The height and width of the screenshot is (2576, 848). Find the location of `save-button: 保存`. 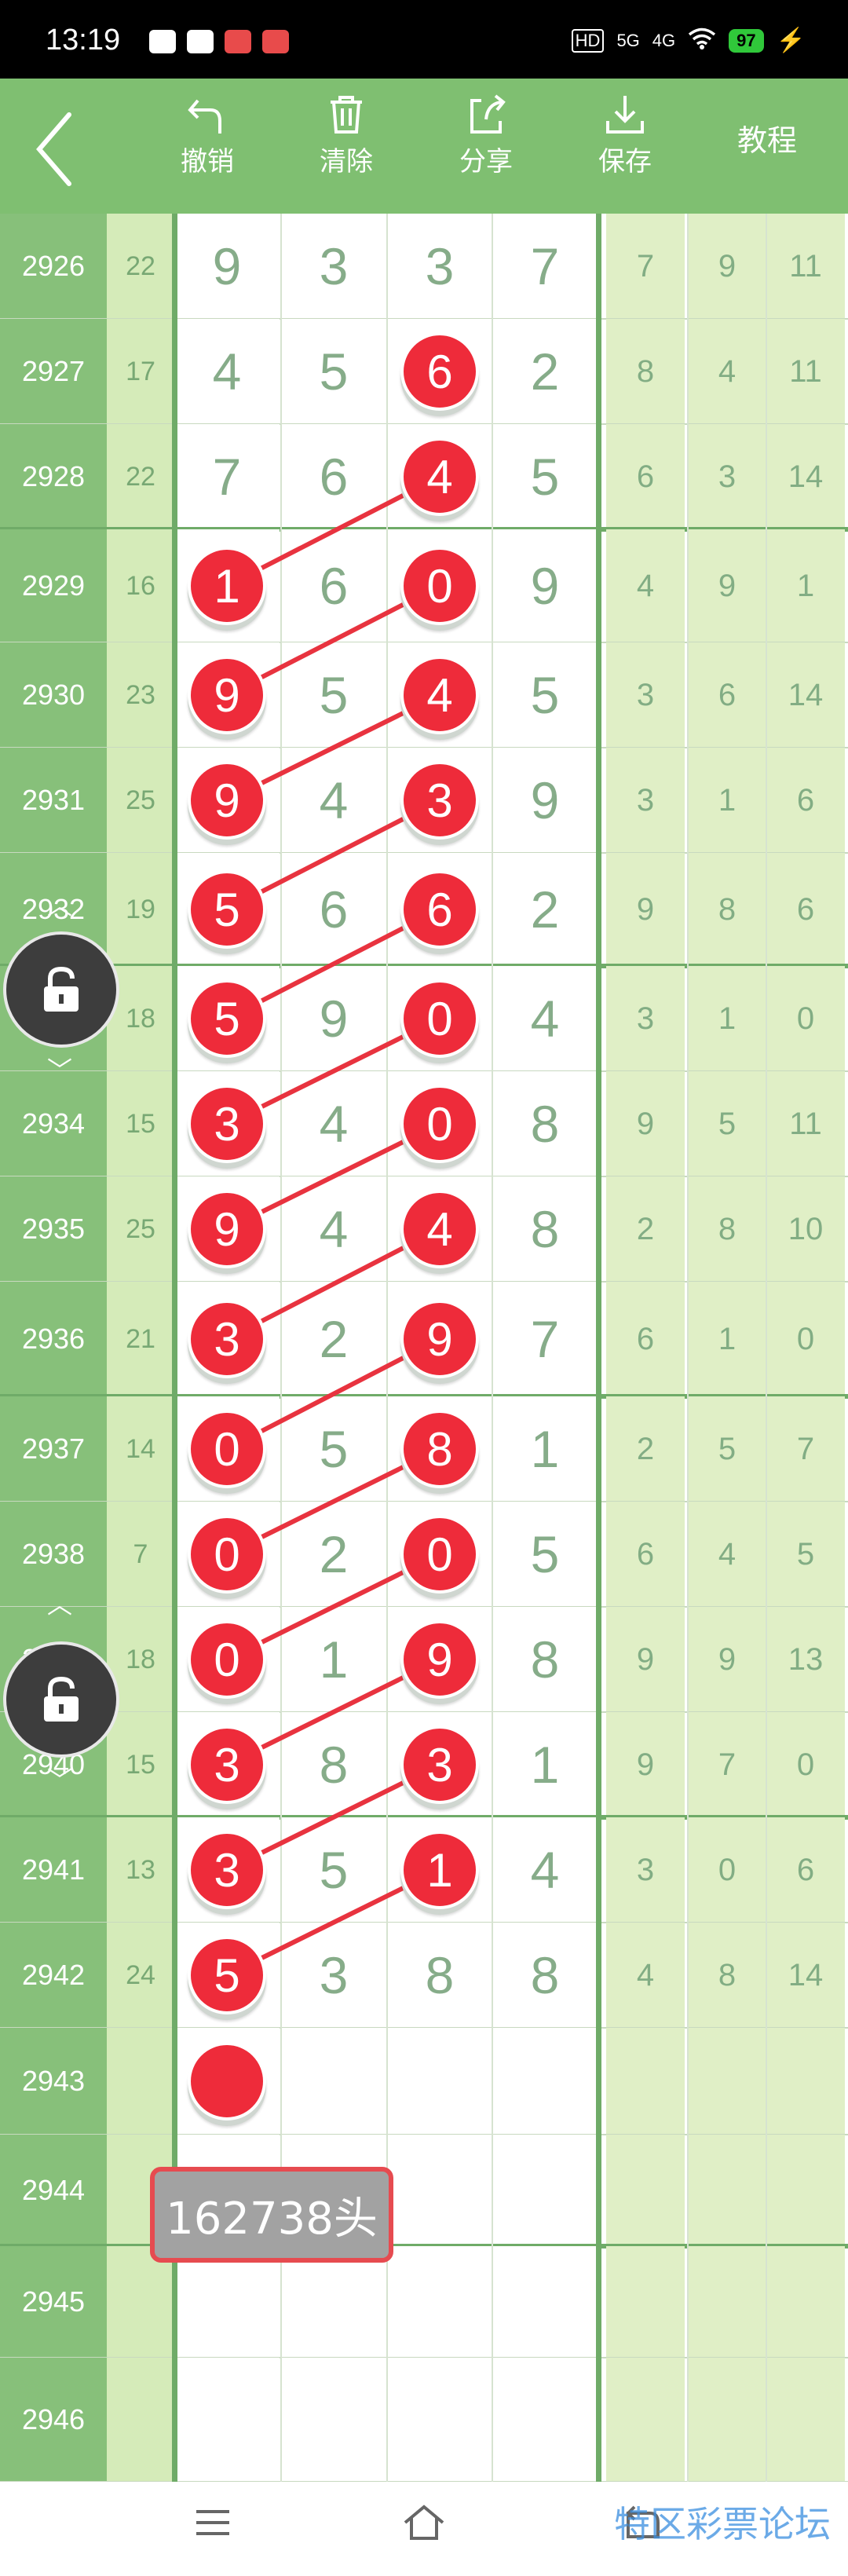

save-button: 保存 is located at coordinates (625, 134).